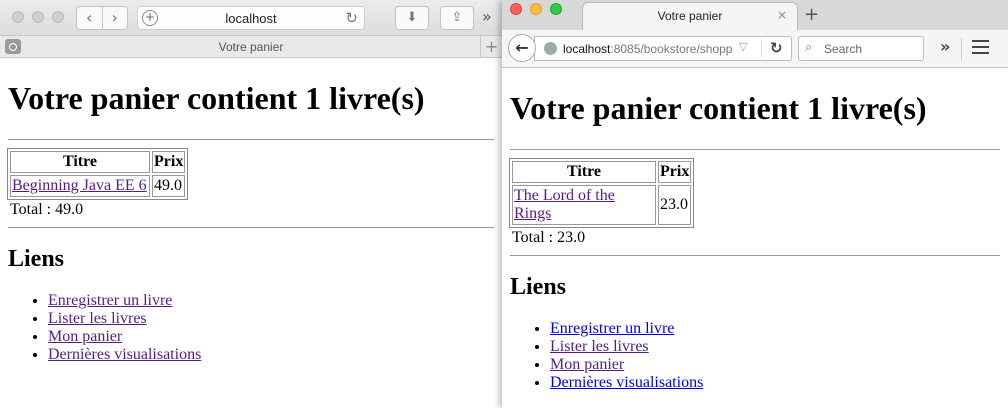  I want to click on share-button: ⇪, so click(457, 18).